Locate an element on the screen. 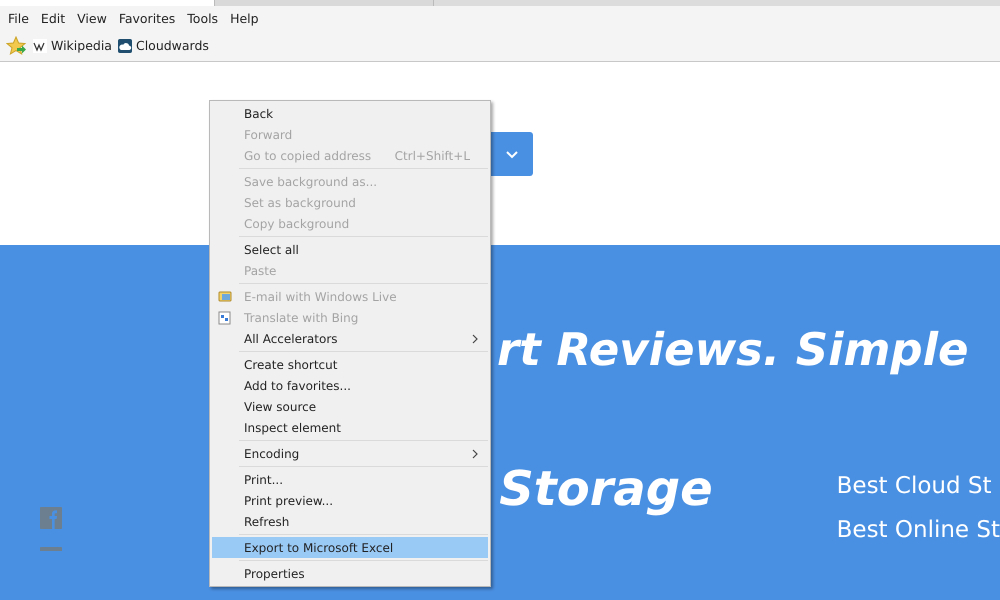  favorites-link: Cloudwards is located at coordinates (163, 45).